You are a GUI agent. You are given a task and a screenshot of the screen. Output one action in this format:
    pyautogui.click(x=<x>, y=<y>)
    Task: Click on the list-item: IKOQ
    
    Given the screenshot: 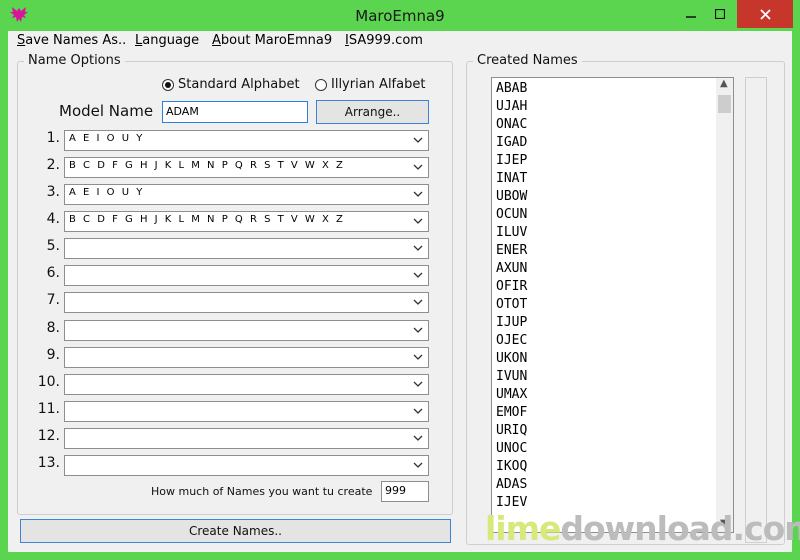 What is the action you would take?
    pyautogui.click(x=511, y=466)
    